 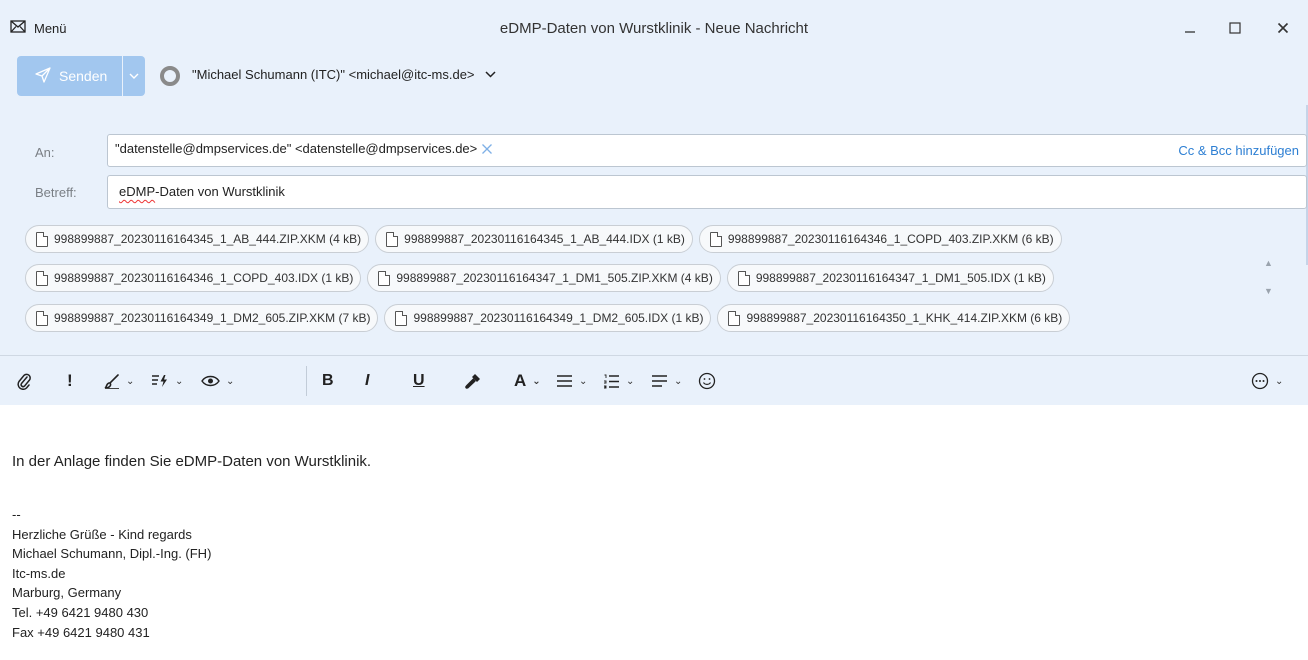 I want to click on signature-line: Fax +49 6421 9480 431, so click(x=81, y=632).